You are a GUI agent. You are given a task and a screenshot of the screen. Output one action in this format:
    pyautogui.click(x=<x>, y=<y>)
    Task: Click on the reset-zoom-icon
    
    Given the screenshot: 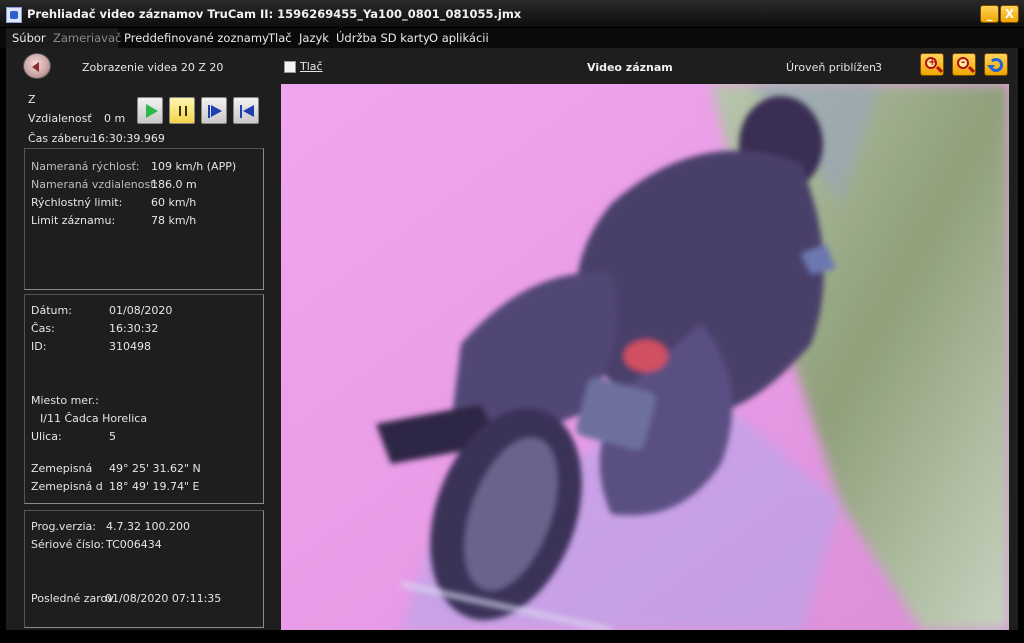 What is the action you would take?
    pyautogui.click(x=995, y=65)
    